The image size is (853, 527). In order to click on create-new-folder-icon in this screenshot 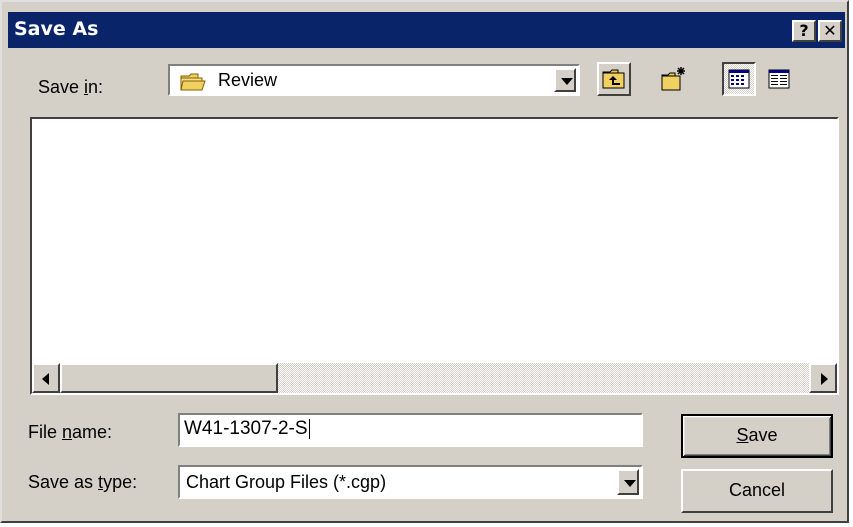, I will do `click(673, 79)`.